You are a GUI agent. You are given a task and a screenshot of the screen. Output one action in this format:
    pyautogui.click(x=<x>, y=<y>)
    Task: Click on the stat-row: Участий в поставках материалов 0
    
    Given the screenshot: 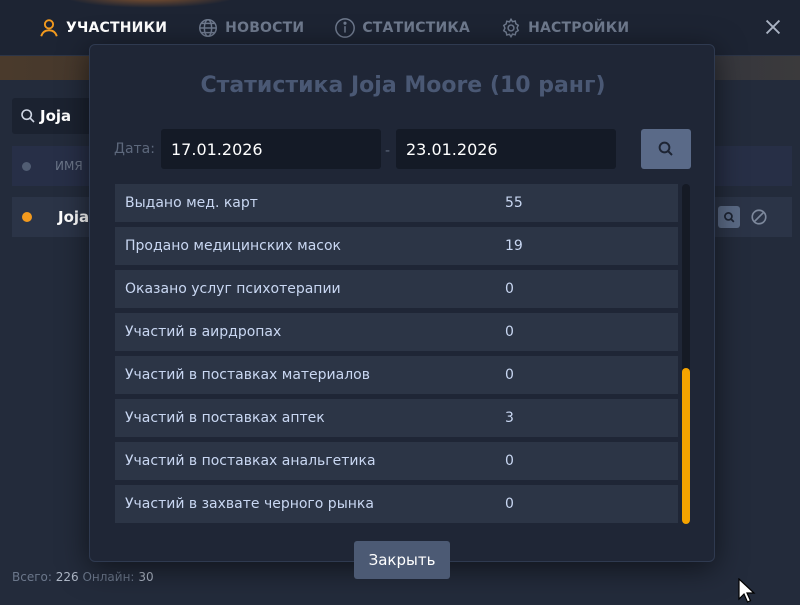 What is the action you would take?
    pyautogui.click(x=396, y=375)
    